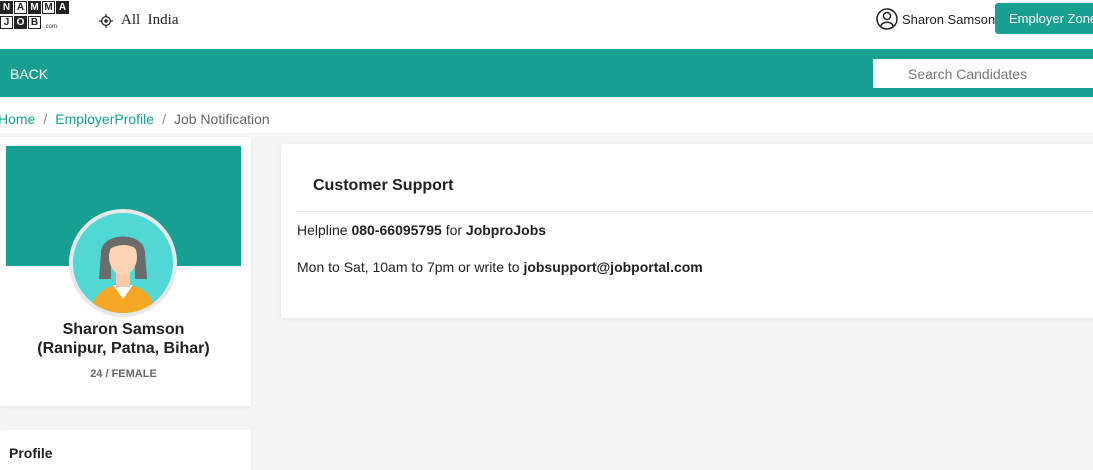 The width and height of the screenshot is (1093, 470). What do you see at coordinates (31, 453) in the screenshot?
I see `profile-section-title: Profile` at bounding box center [31, 453].